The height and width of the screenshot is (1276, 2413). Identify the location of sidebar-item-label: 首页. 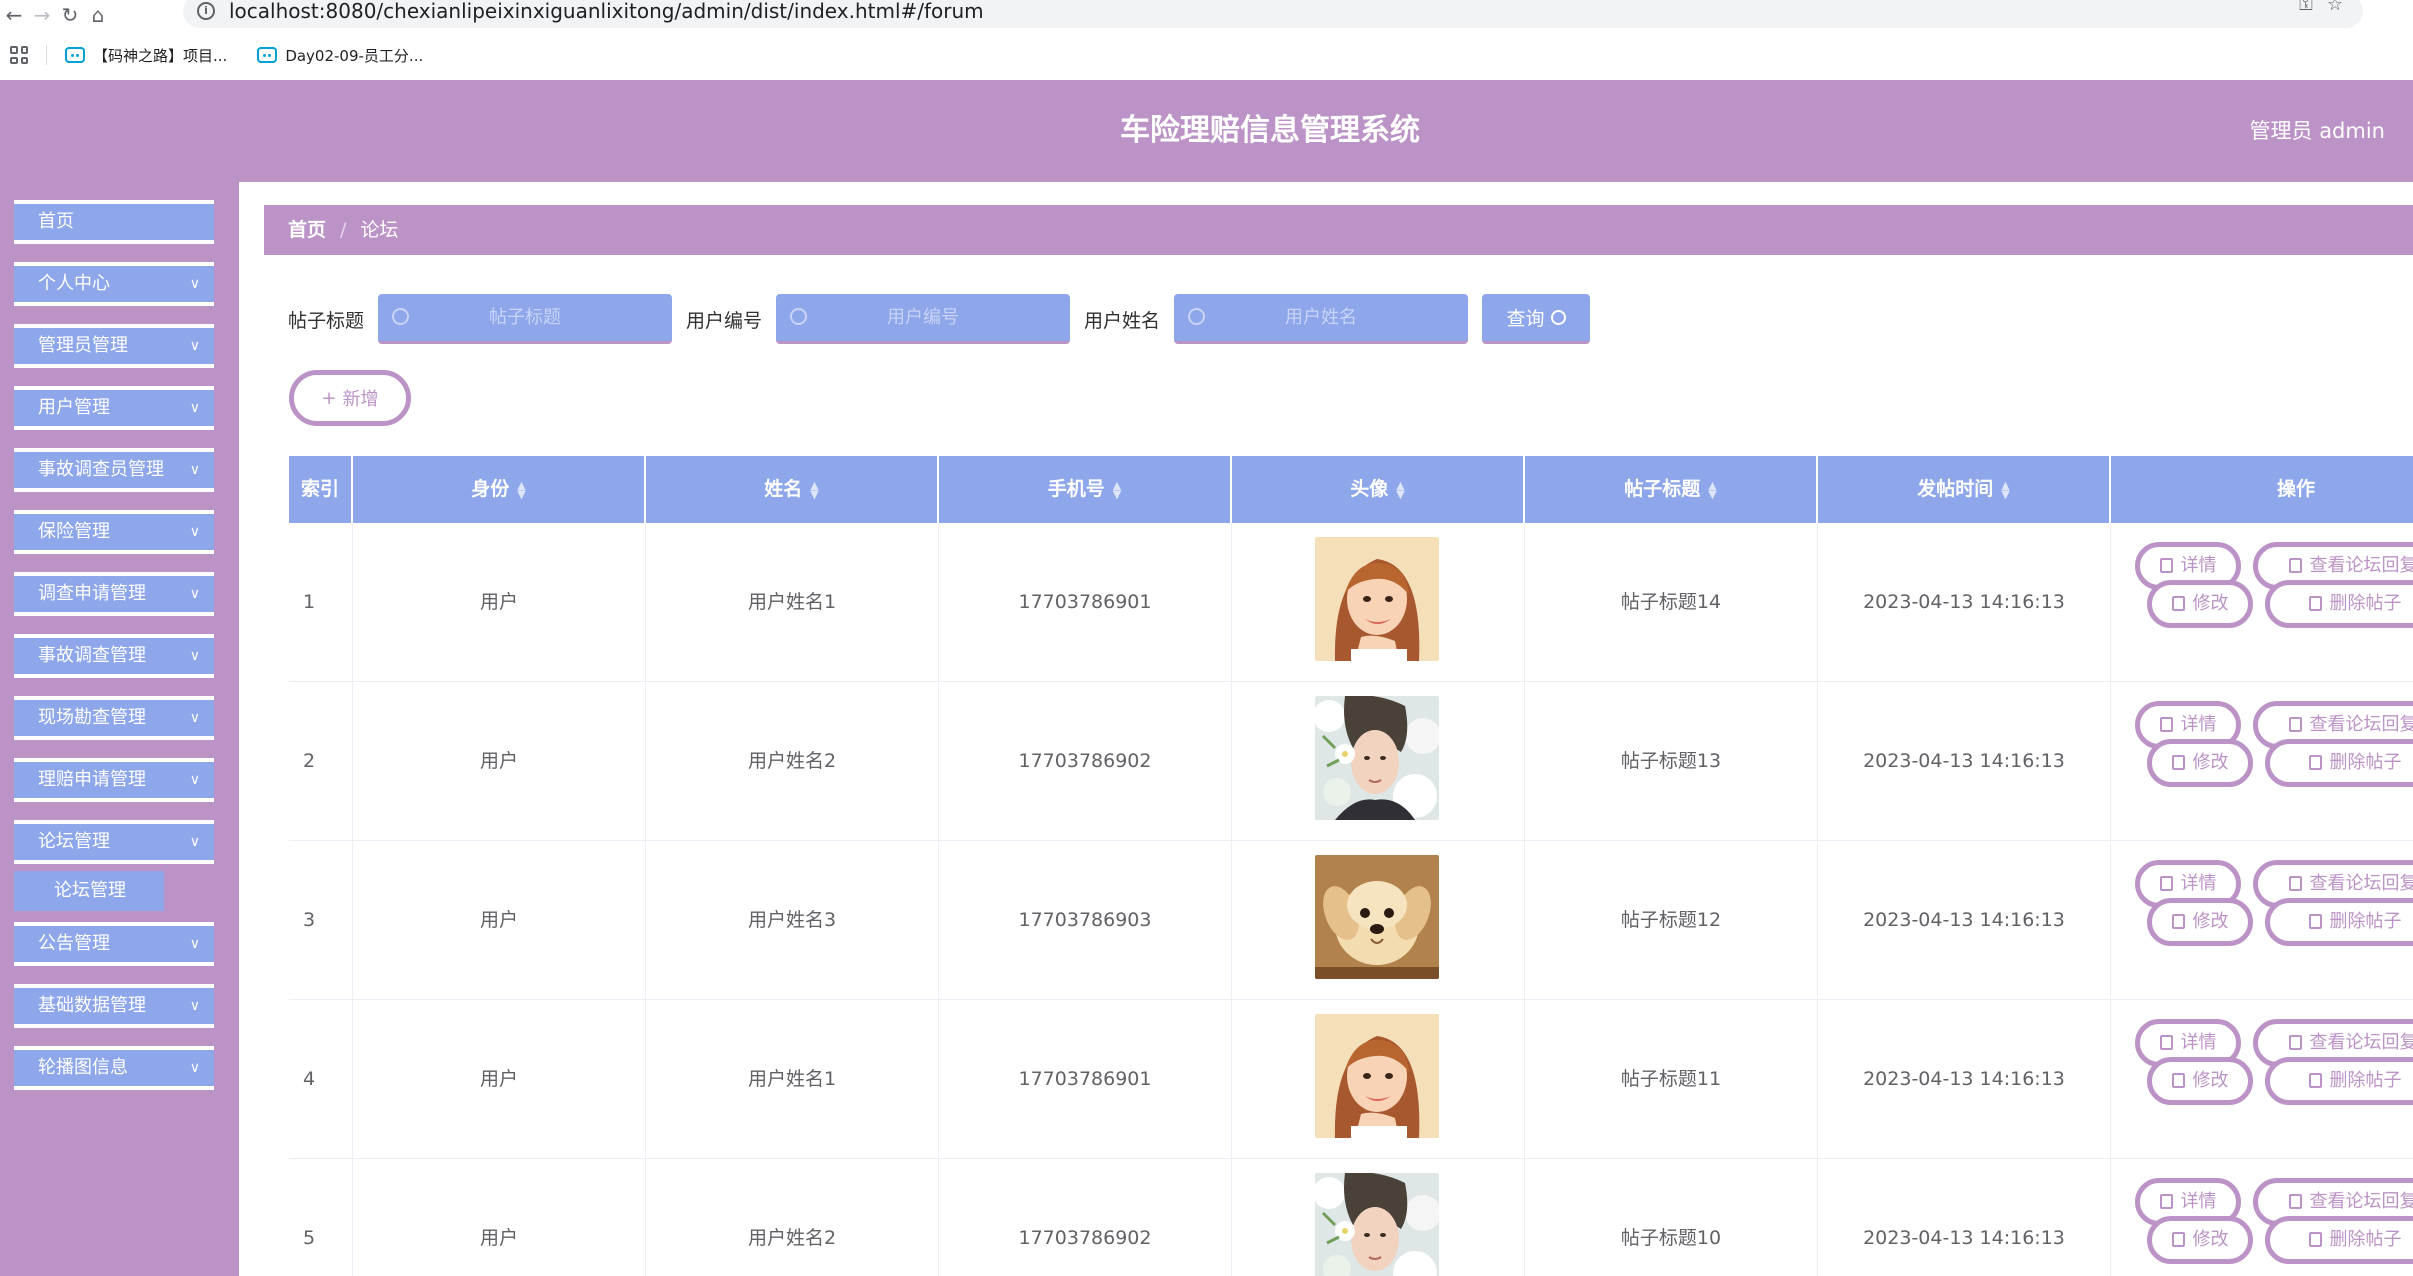
(56, 221).